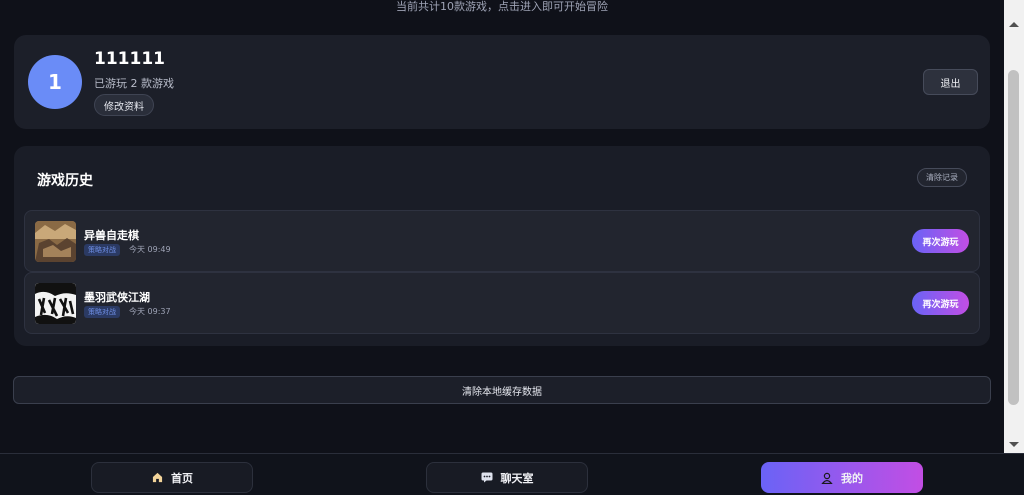  Describe the element at coordinates (182, 478) in the screenshot. I see `nav-home-label: 首页` at that location.